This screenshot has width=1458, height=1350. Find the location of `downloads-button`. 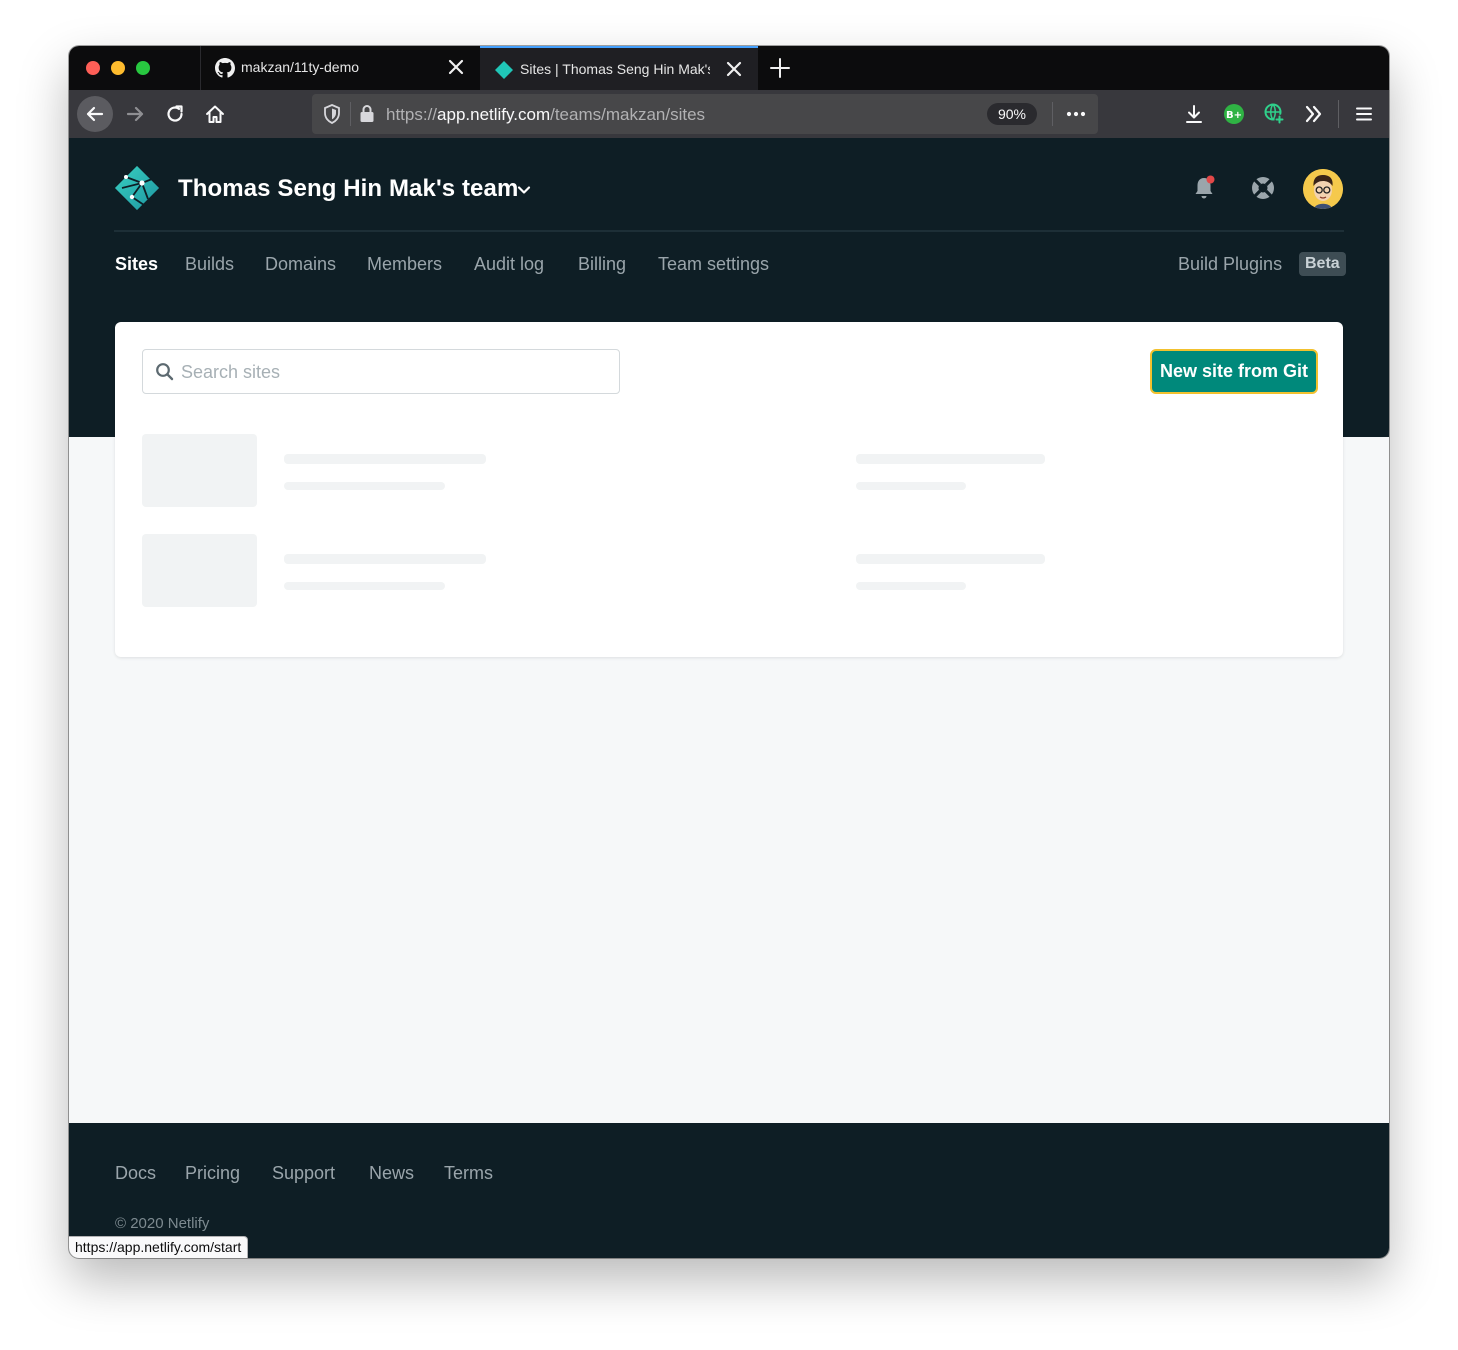

downloads-button is located at coordinates (1194, 114).